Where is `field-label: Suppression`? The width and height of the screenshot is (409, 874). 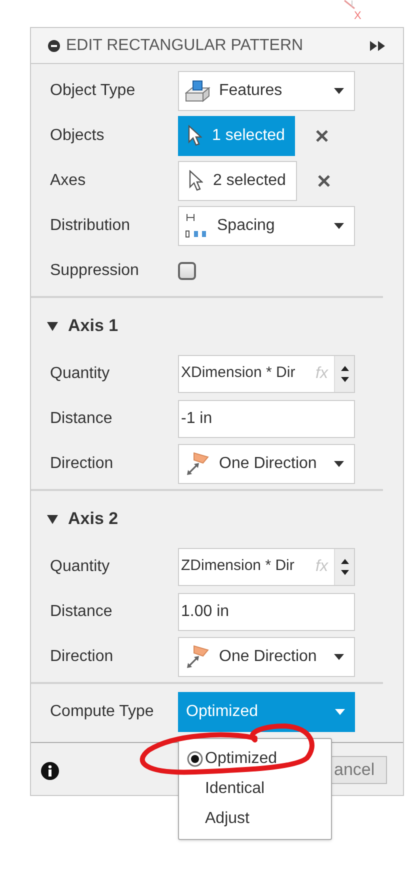 field-label: Suppression is located at coordinates (95, 270).